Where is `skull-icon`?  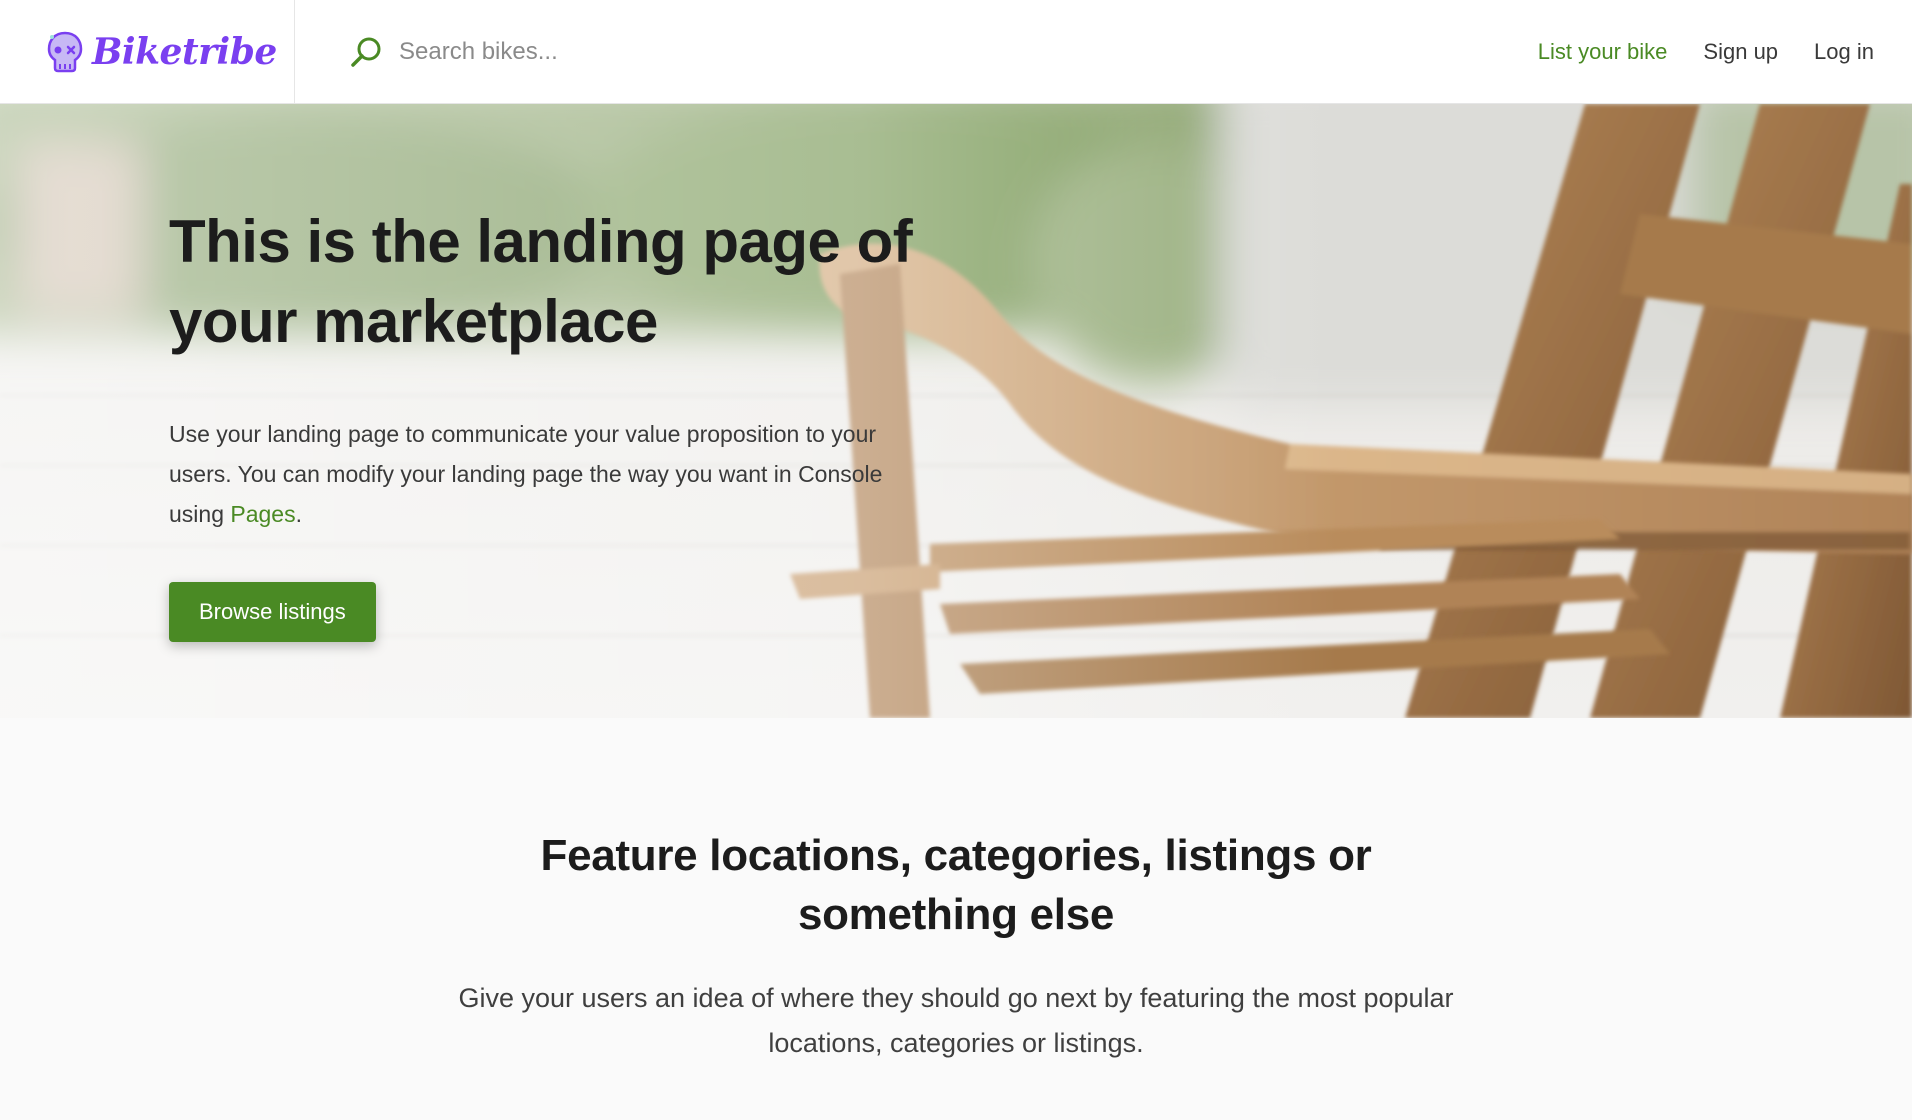
skull-icon is located at coordinates (65, 51).